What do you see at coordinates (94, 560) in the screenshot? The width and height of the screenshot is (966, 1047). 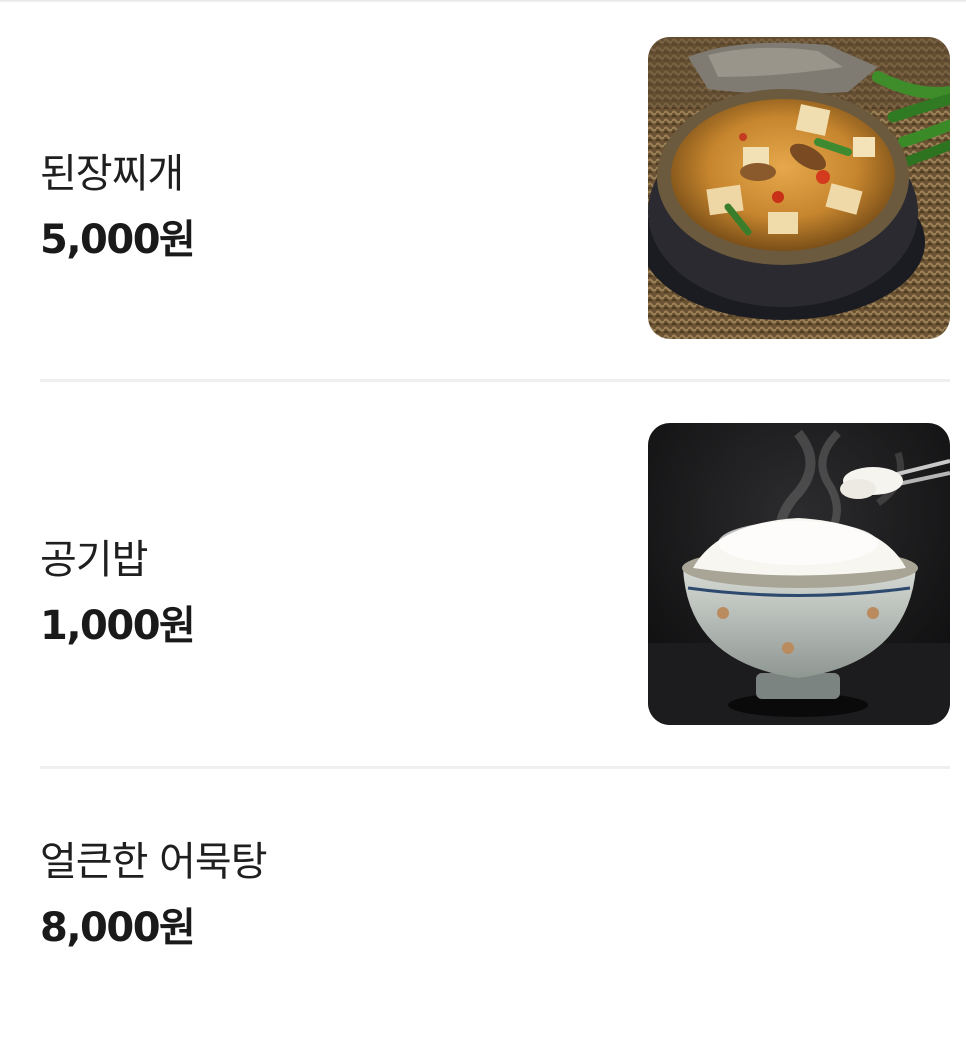 I see `menu-item-name: 공기밥` at bounding box center [94, 560].